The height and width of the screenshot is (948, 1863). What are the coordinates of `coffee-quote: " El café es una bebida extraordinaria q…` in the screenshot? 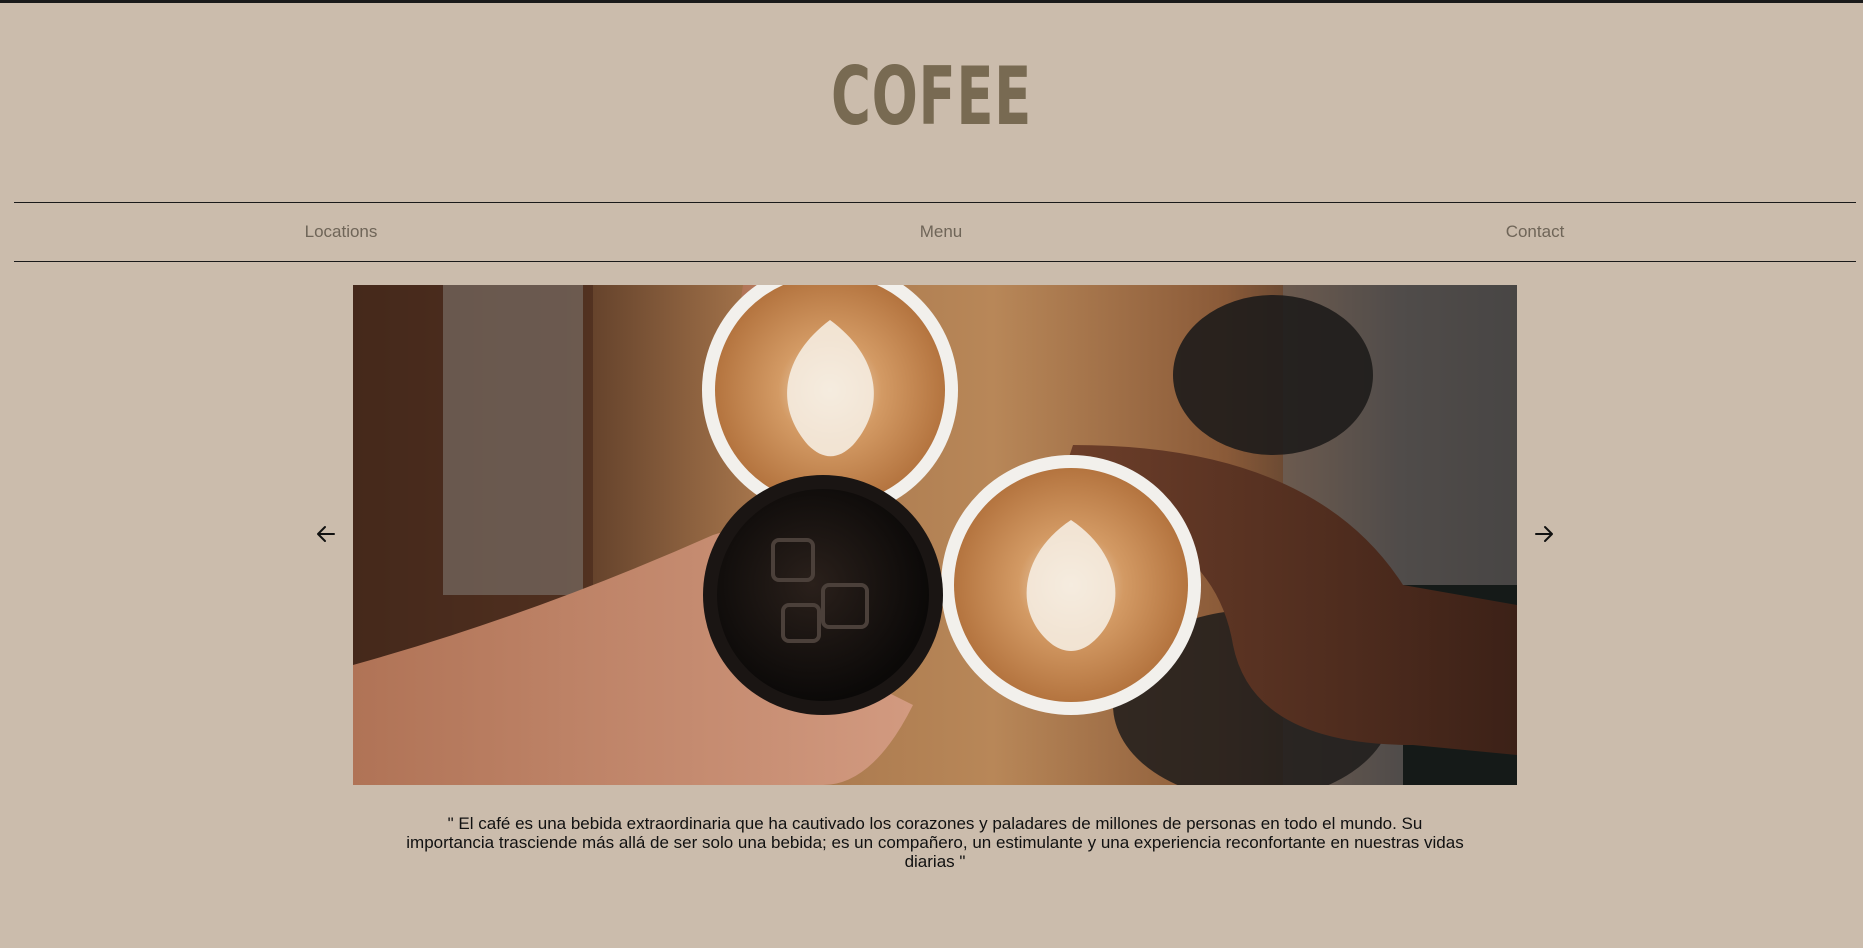 It's located at (935, 842).